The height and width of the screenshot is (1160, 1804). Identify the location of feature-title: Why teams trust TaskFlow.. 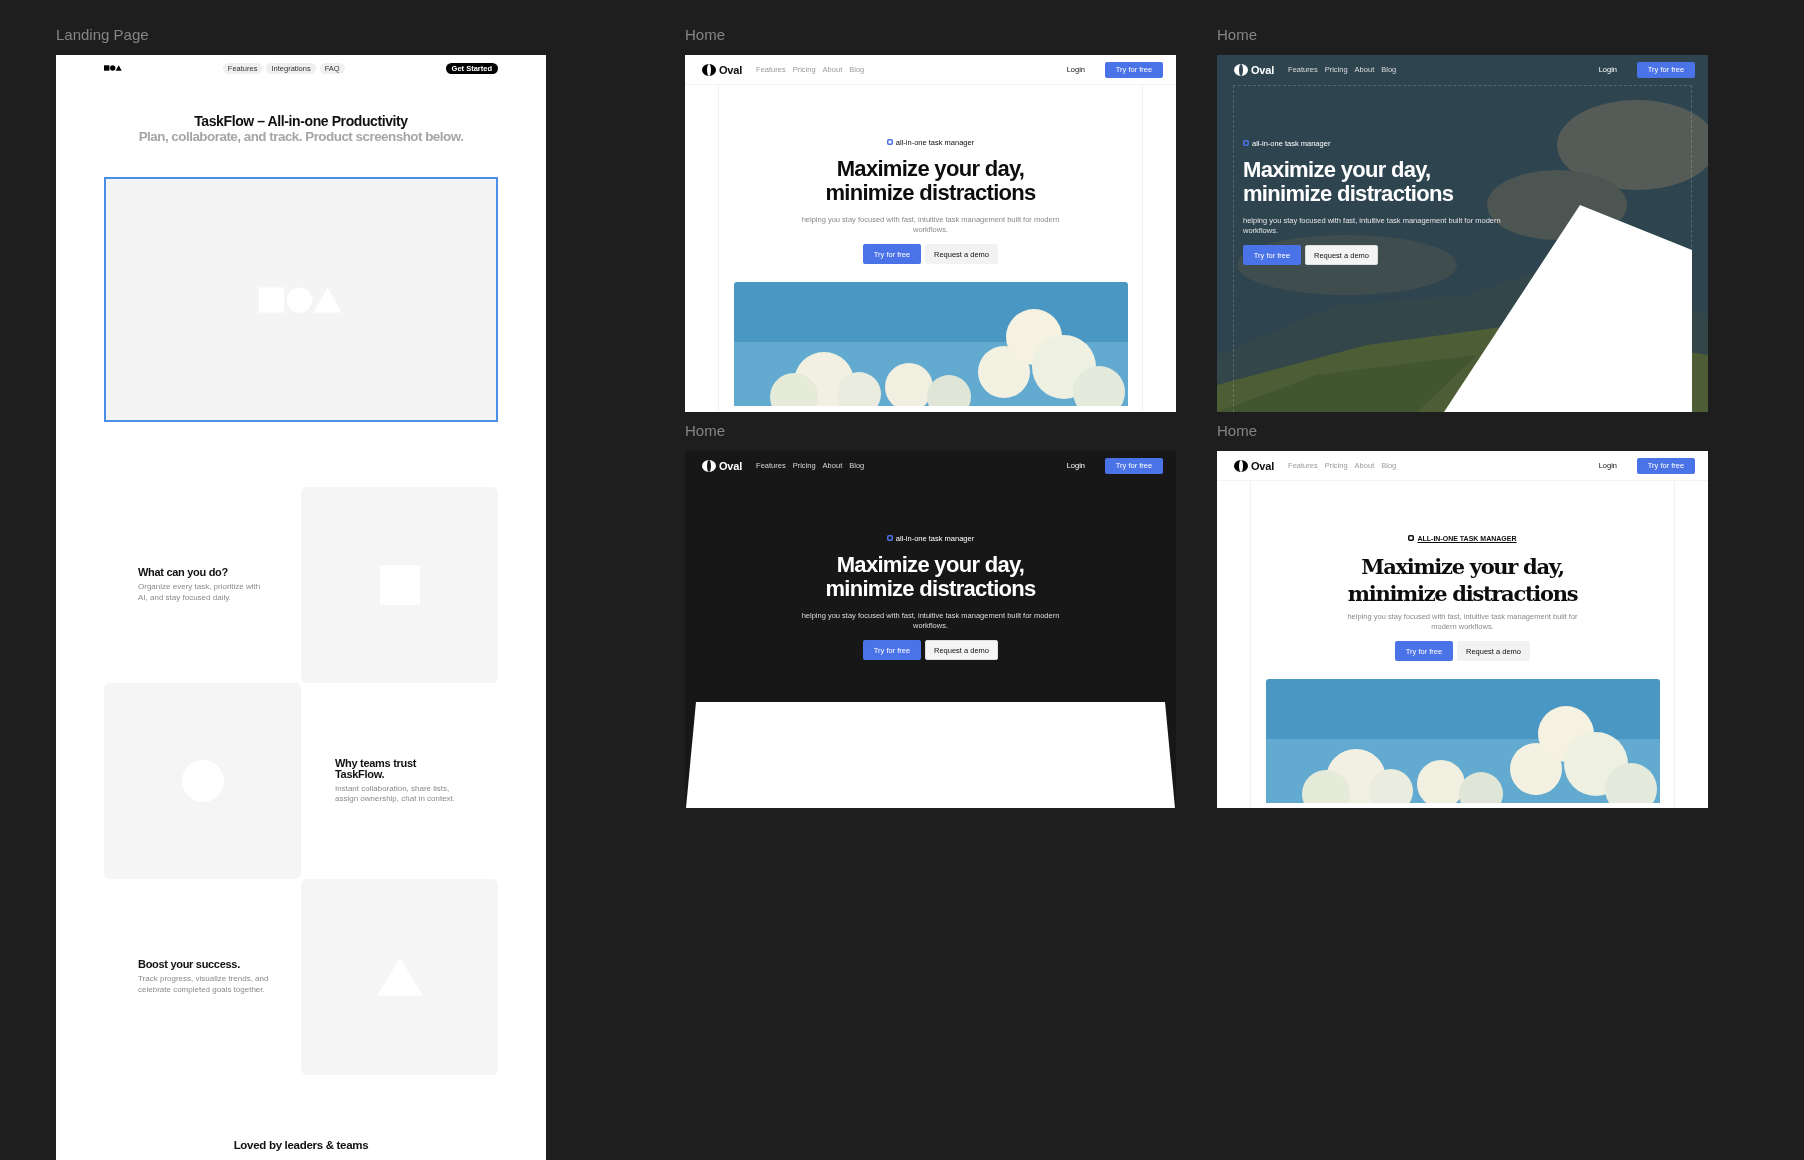
(376, 768).